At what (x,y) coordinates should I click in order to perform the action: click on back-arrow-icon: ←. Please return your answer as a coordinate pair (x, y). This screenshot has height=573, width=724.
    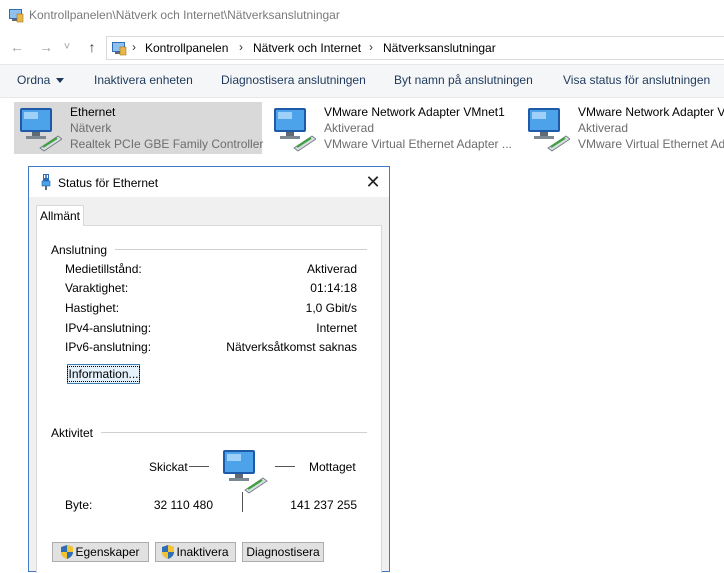
    Looking at the image, I should click on (17, 47).